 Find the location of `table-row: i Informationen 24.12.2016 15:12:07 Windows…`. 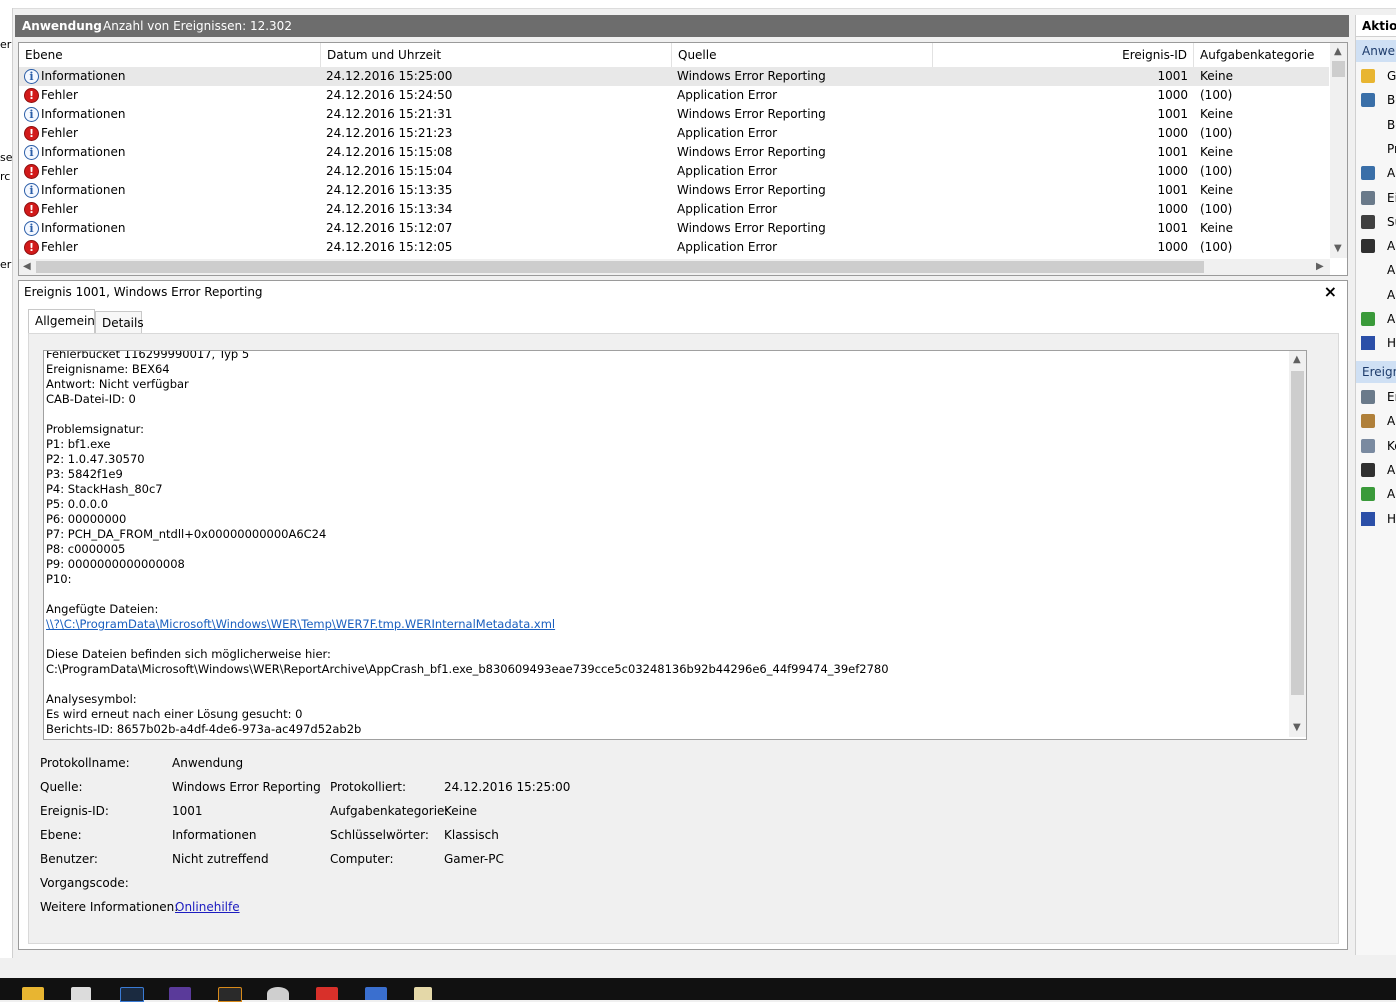

table-row: i Informationen 24.12.2016 15:12:07 Windows… is located at coordinates (674, 228).